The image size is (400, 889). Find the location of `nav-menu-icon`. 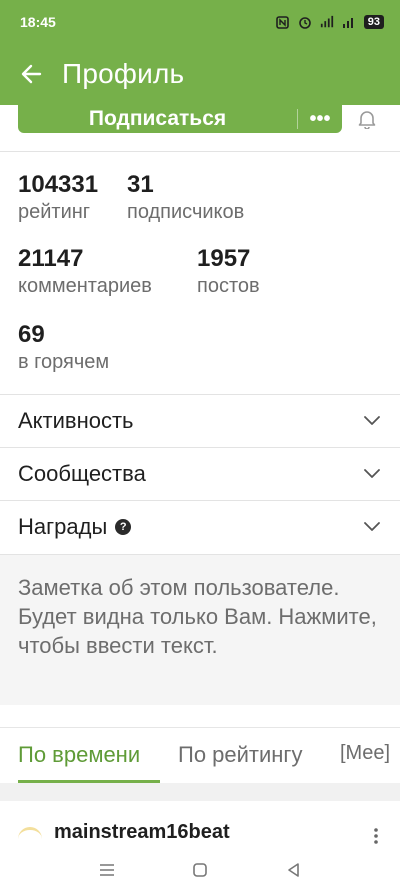

nav-menu-icon is located at coordinates (107, 870).